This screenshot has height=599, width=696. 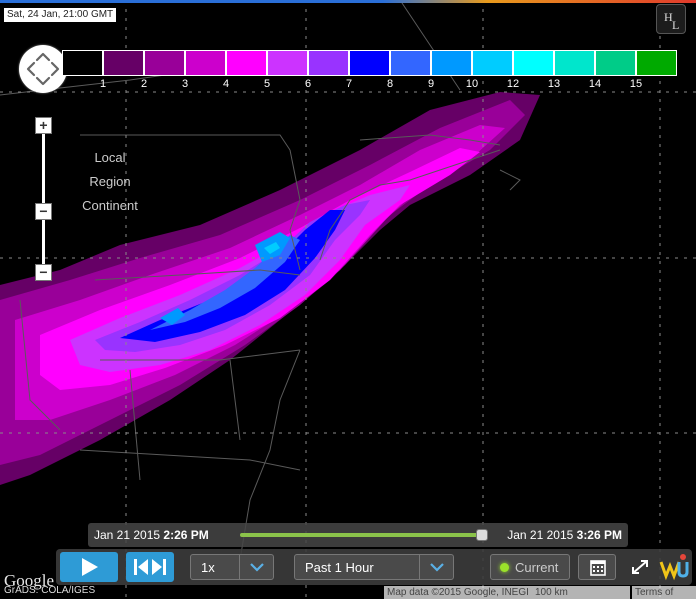 What do you see at coordinates (339, 567) in the screenshot?
I see `time-range-value: Past 1 Hour` at bounding box center [339, 567].